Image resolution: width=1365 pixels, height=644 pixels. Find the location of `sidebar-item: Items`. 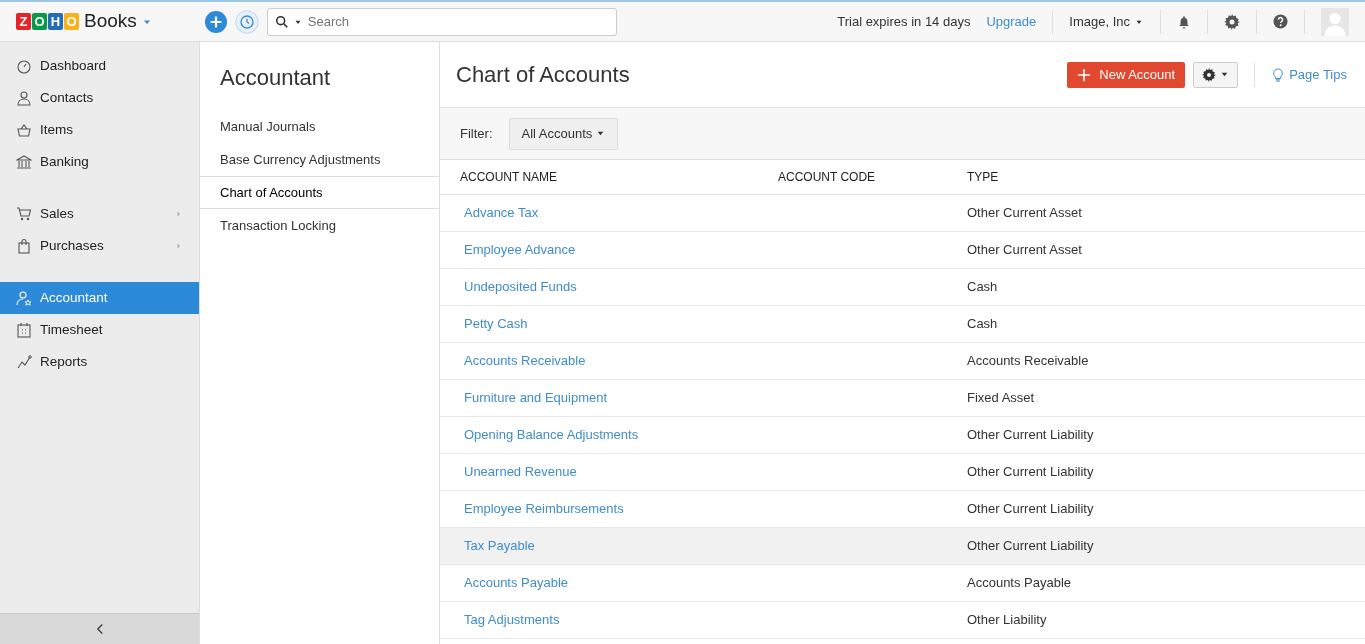

sidebar-item: Items is located at coordinates (99, 130).